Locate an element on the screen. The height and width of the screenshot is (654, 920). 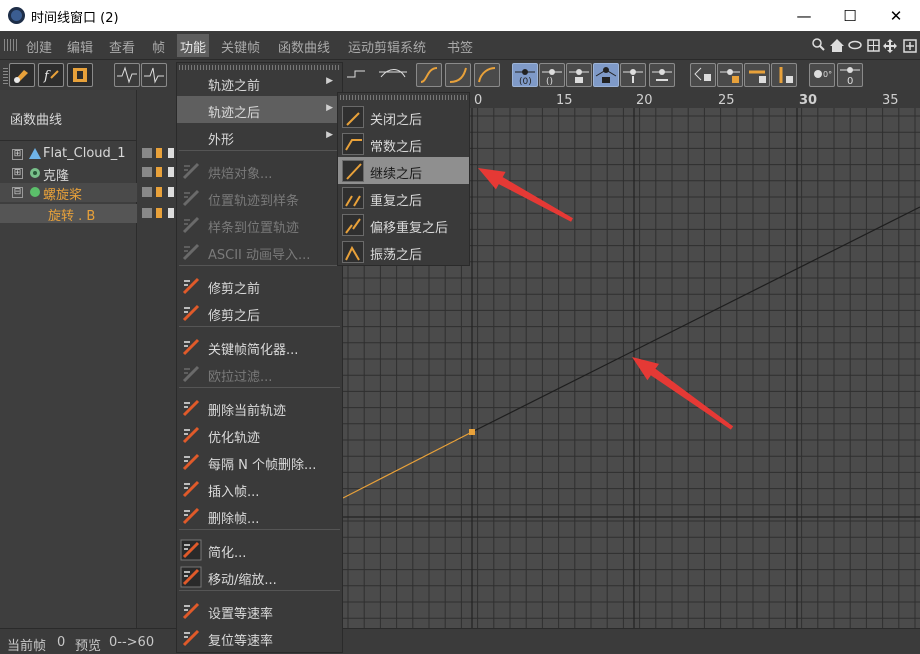
annotation-layer is located at coordinates (606, 299).